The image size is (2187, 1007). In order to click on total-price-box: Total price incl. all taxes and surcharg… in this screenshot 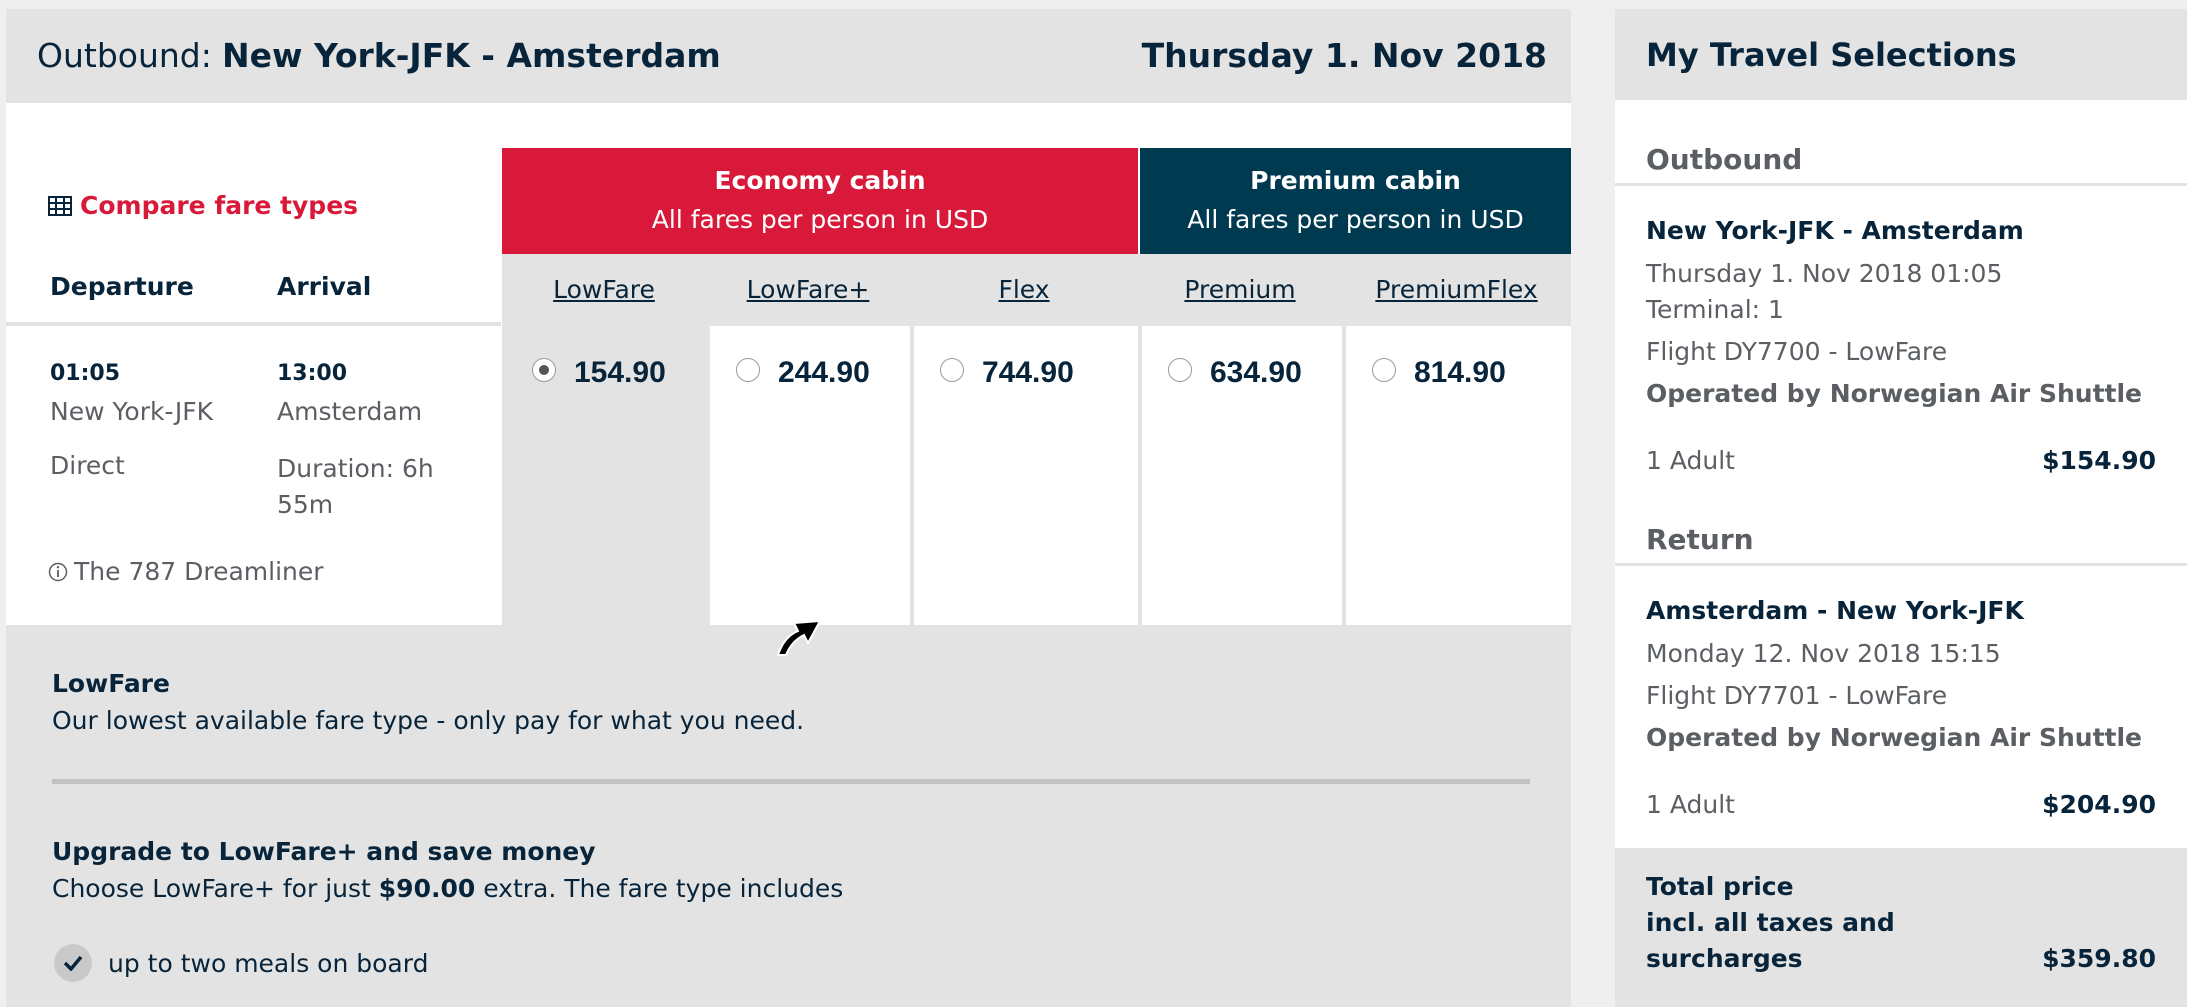, I will do `click(1901, 927)`.